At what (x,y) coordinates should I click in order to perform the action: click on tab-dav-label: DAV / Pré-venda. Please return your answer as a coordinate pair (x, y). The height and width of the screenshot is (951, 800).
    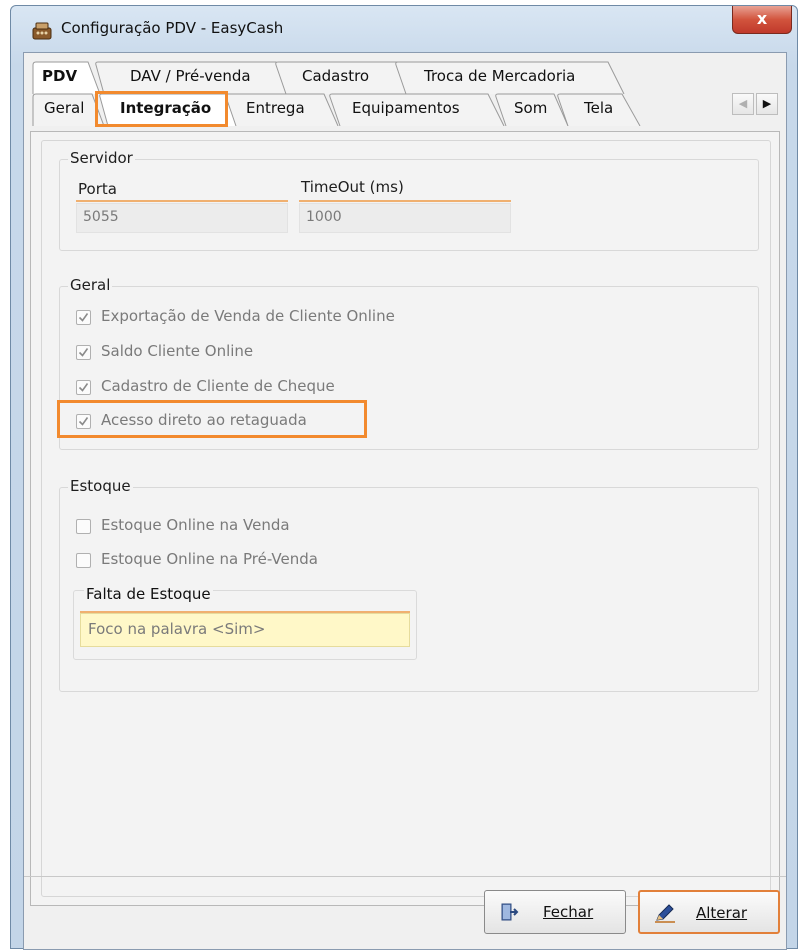
    Looking at the image, I should click on (190, 76).